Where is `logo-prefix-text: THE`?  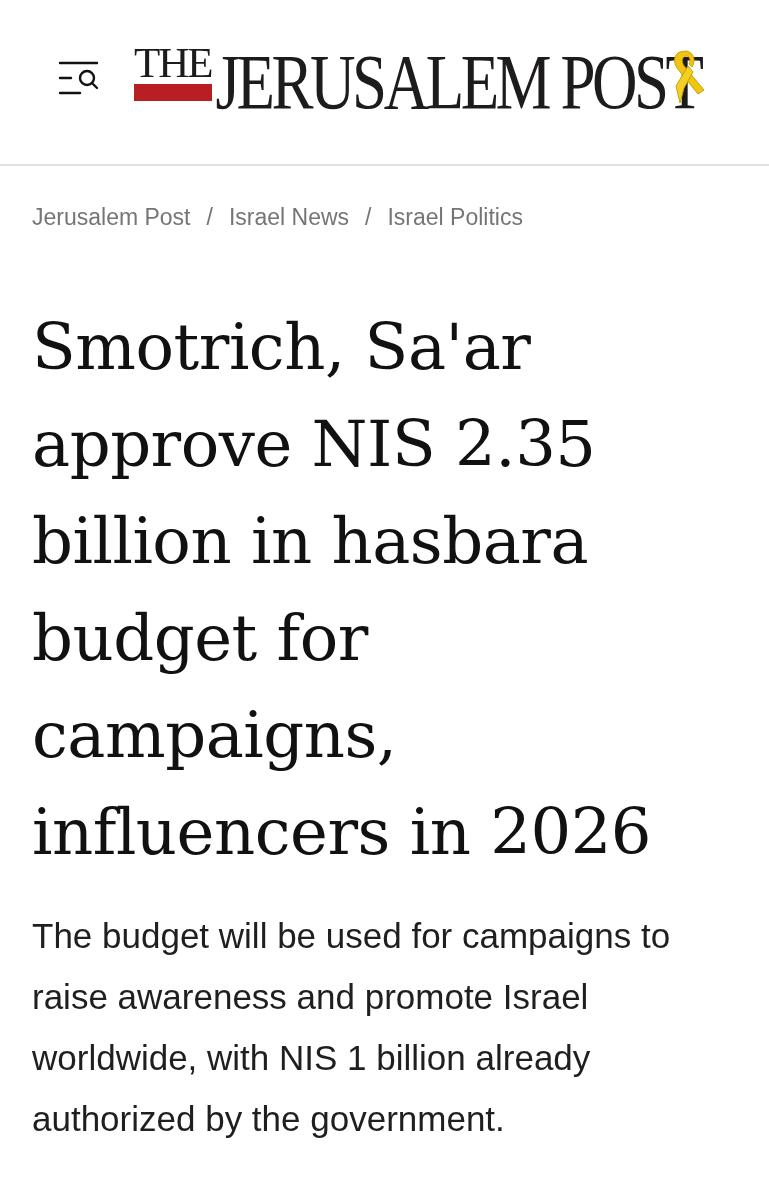 logo-prefix-text: THE is located at coordinates (173, 63).